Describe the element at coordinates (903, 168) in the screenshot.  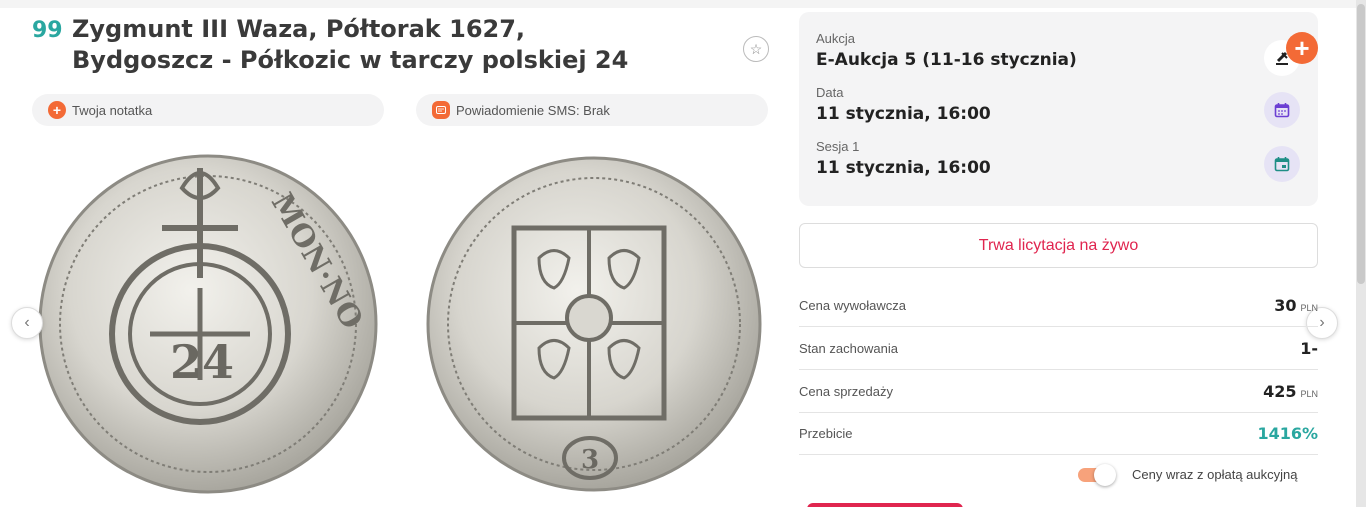
I see `session-value: 11 stycznia, 16:00` at that location.